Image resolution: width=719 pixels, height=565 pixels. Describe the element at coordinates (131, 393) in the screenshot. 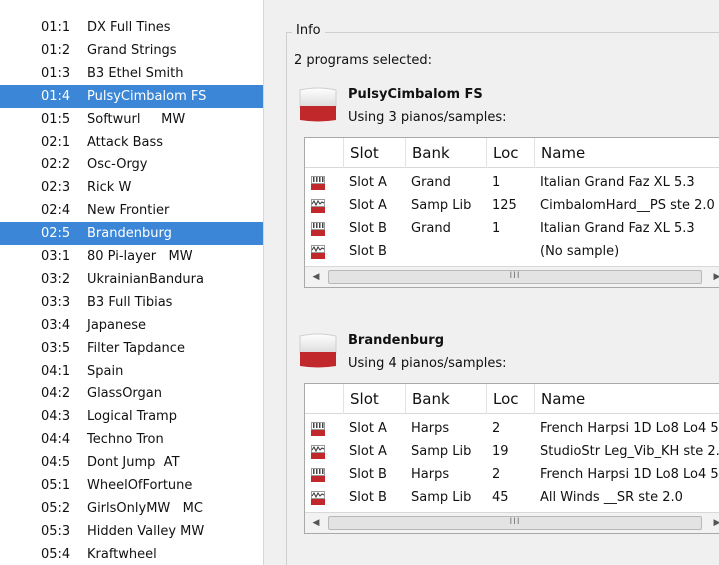

I see `program-list-item: 04:2 GlassOrgan` at that location.